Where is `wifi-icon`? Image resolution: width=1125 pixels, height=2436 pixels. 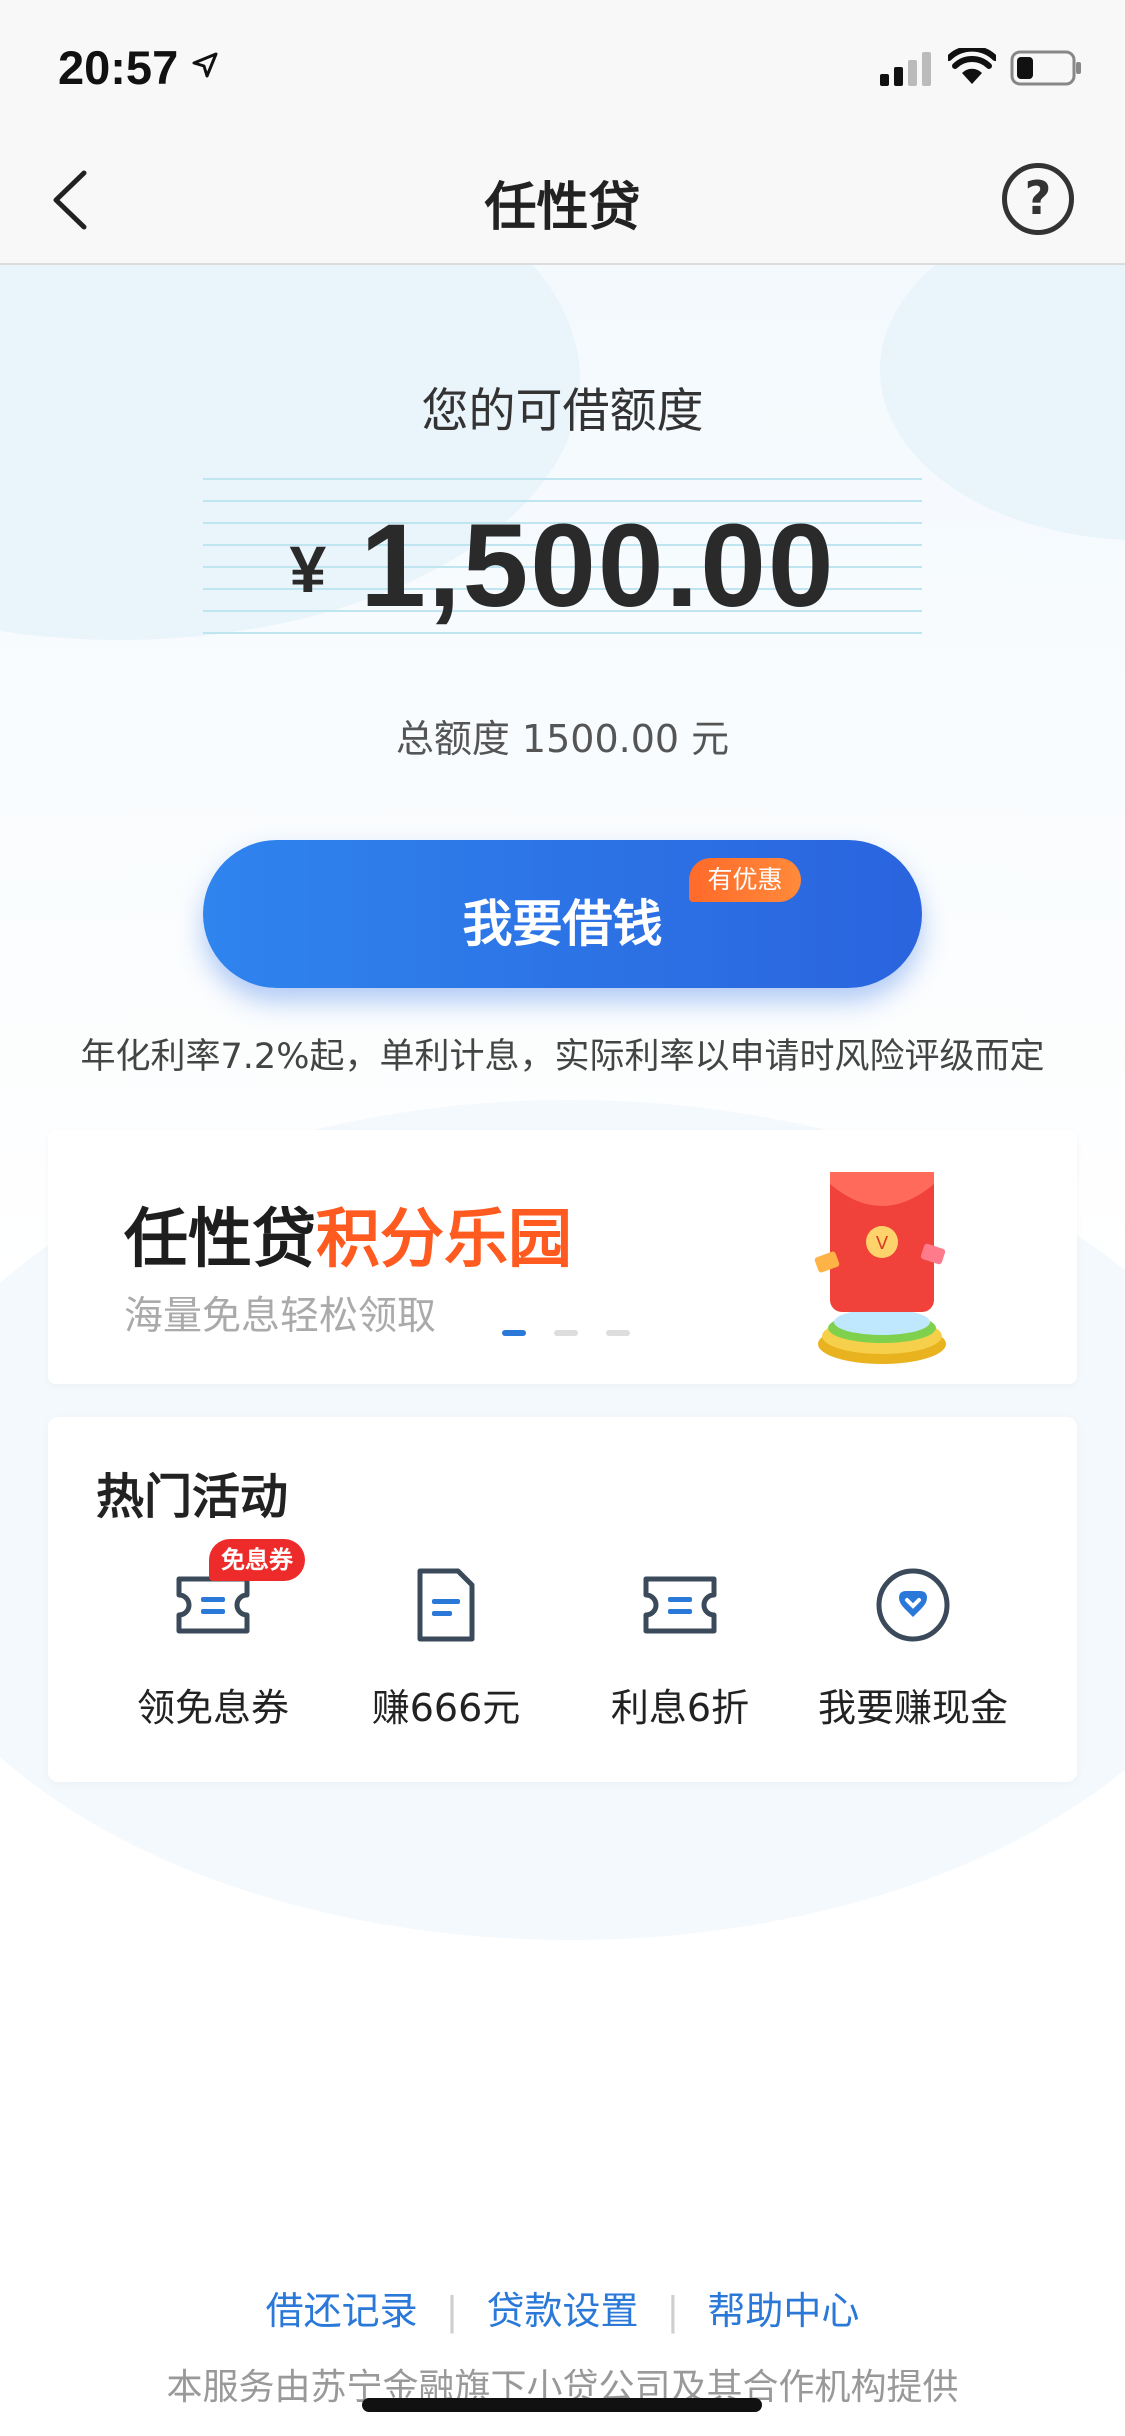 wifi-icon is located at coordinates (972, 66).